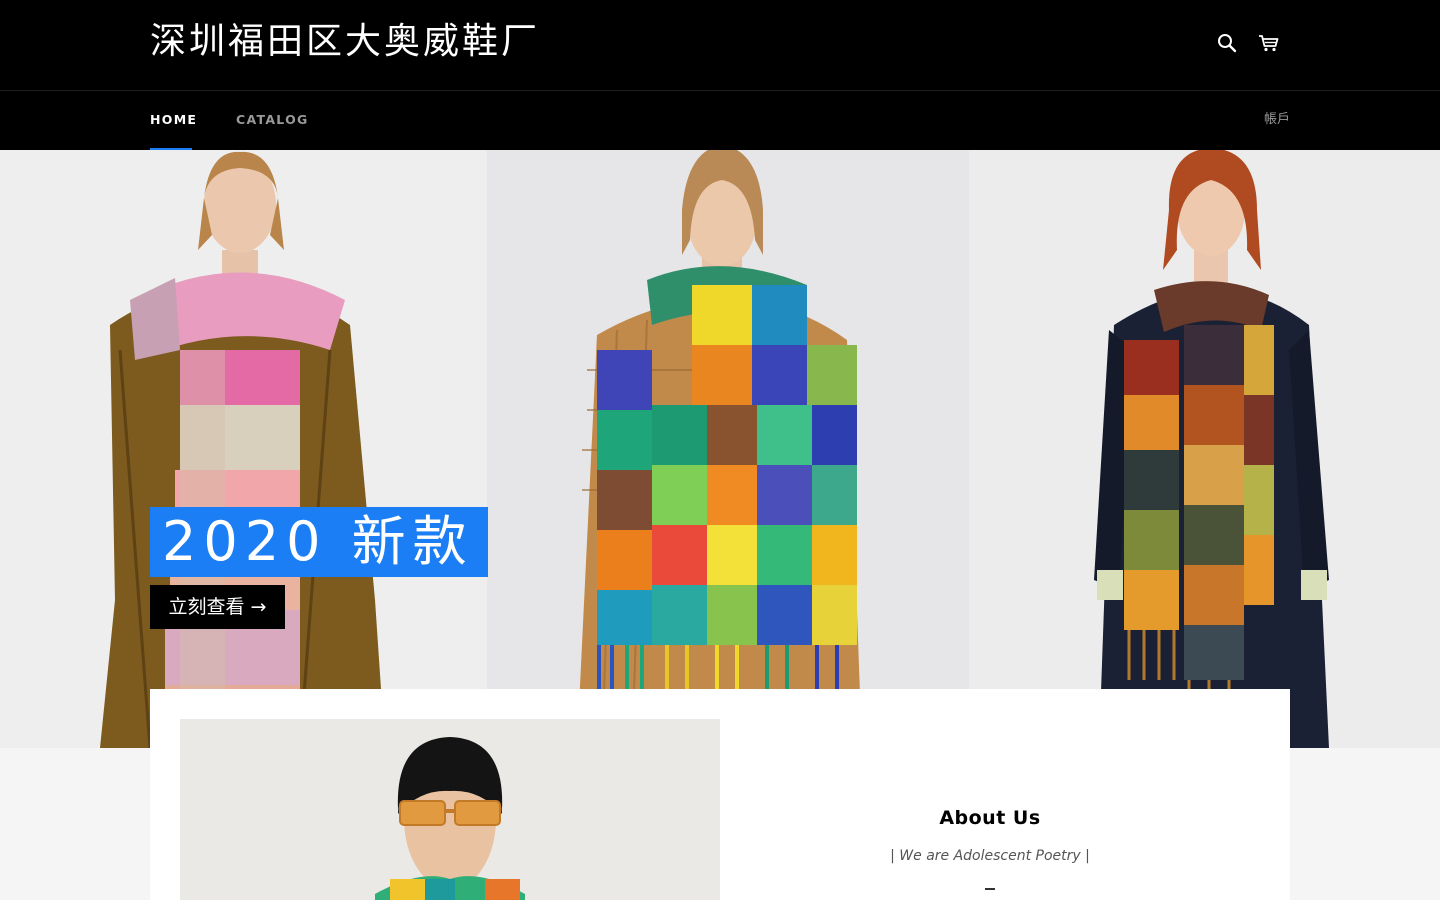 Image resolution: width=1440 pixels, height=900 pixels. I want to click on hero-shop-now-button: 立刻查看 →, so click(217, 607).